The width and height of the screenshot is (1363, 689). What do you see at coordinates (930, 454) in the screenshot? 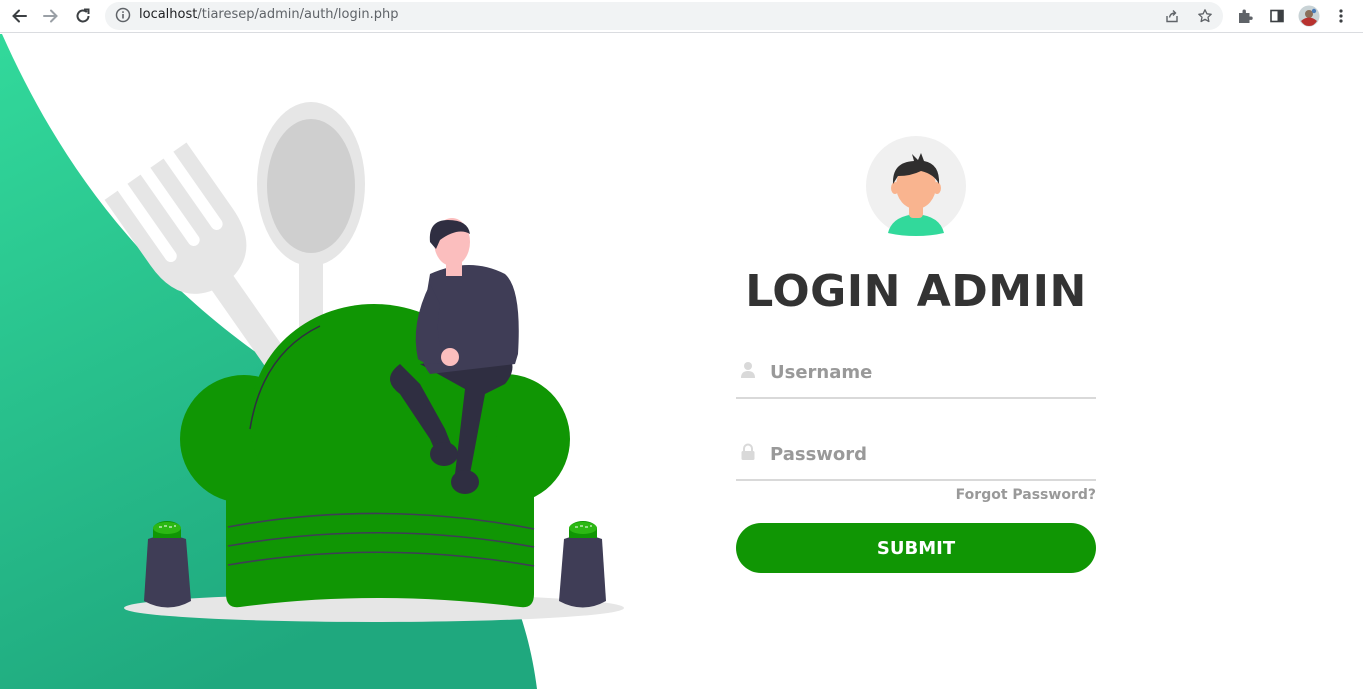
I see `password-input` at bounding box center [930, 454].